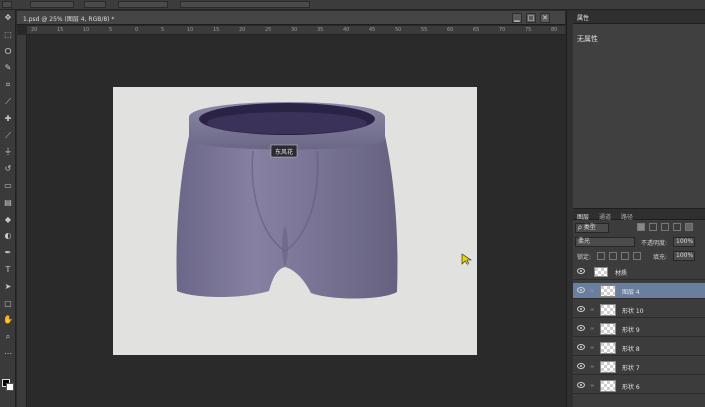 The height and width of the screenshot is (407, 705). Describe the element at coordinates (631, 330) in the screenshot. I see `layer-name: 形状 9` at that location.